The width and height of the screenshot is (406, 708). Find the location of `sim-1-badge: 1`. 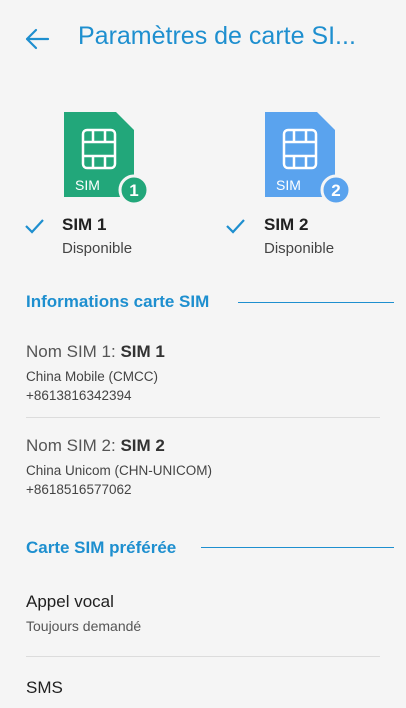

sim-1-badge: 1 is located at coordinates (134, 190).